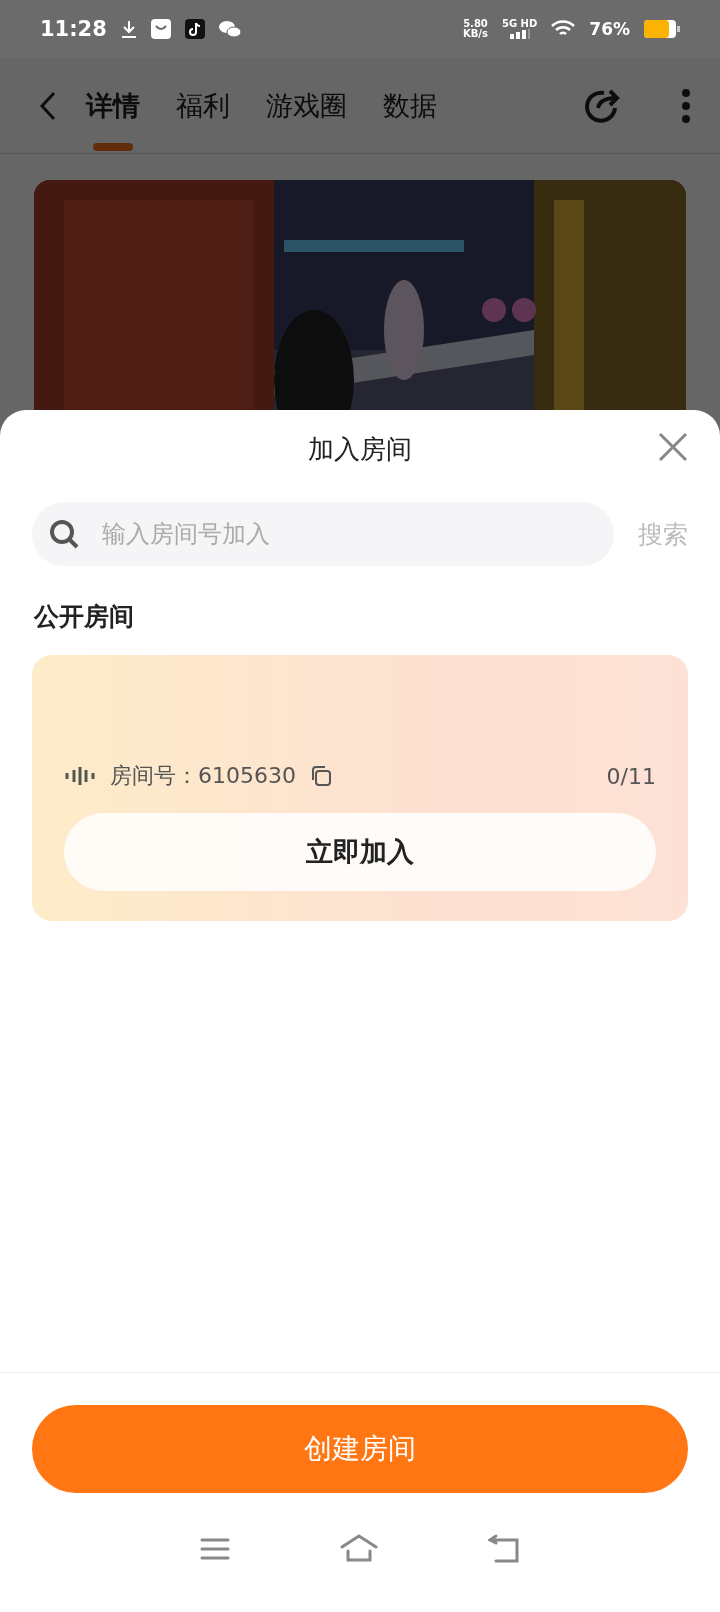 The image size is (720, 1612). I want to click on close-button, so click(673, 447).